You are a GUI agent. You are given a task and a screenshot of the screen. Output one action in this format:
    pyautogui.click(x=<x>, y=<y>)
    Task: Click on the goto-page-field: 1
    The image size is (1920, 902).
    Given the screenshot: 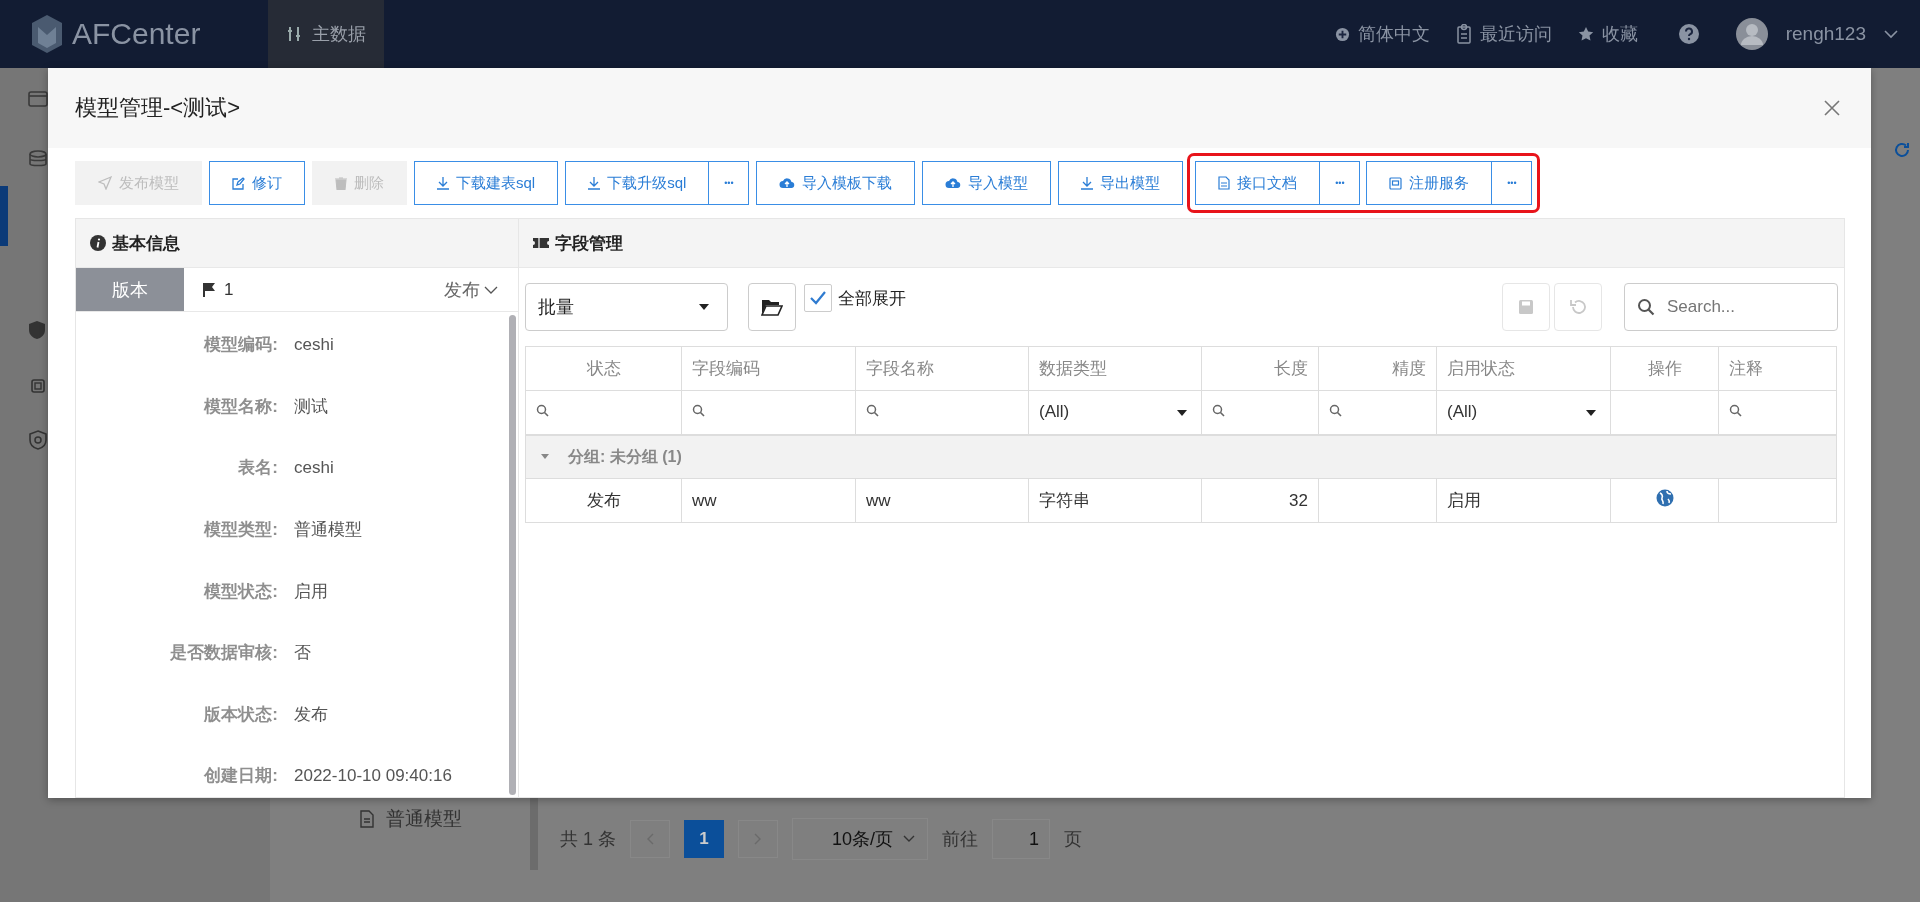 What is the action you would take?
    pyautogui.click(x=1021, y=839)
    